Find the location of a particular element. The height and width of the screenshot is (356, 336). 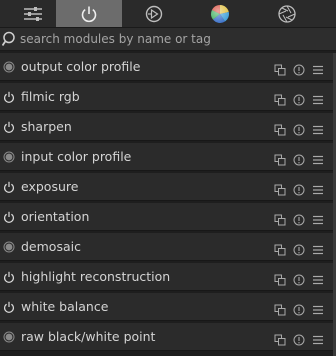

module-row: white balance is located at coordinates (168, 307).